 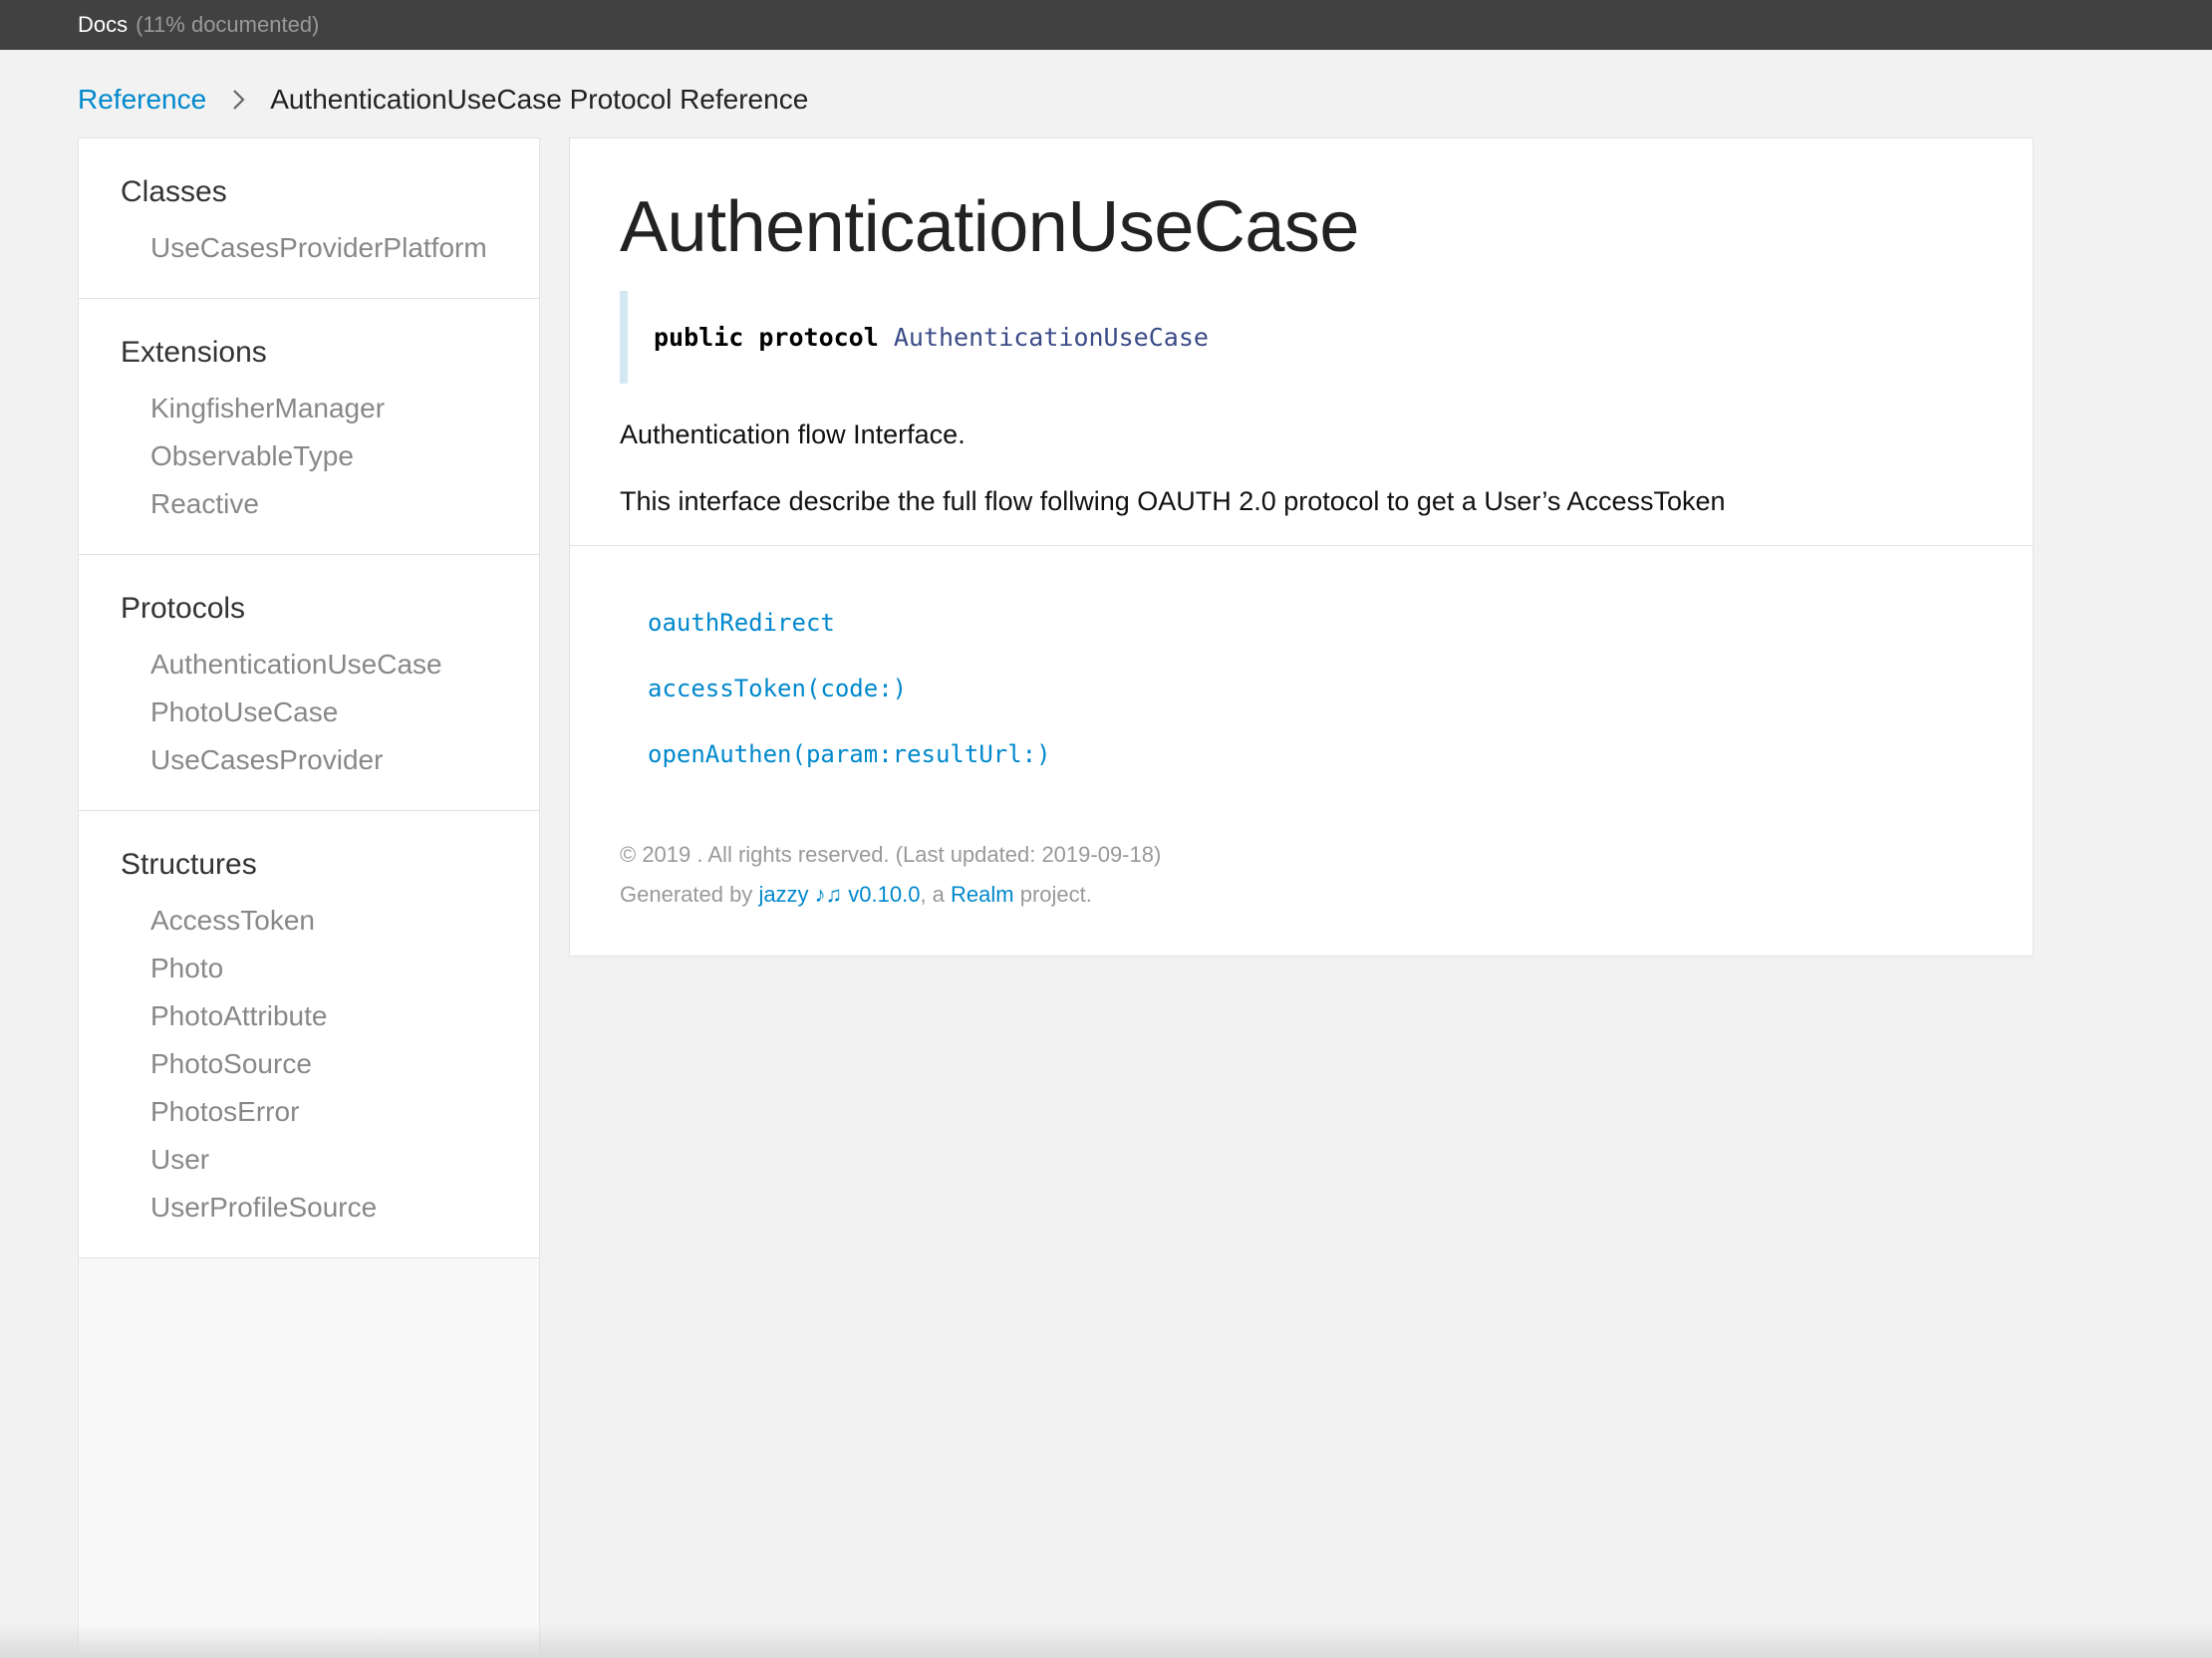 I want to click on sidebar-item-photoattribute: PhotoAttribute, so click(x=330, y=1016).